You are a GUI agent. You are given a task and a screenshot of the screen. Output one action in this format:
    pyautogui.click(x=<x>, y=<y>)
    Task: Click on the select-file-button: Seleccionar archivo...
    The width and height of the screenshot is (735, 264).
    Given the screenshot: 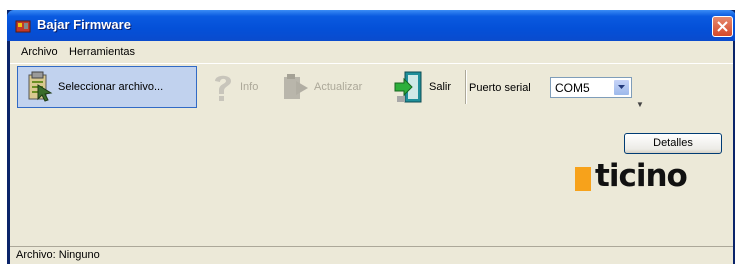 What is the action you would take?
    pyautogui.click(x=107, y=87)
    